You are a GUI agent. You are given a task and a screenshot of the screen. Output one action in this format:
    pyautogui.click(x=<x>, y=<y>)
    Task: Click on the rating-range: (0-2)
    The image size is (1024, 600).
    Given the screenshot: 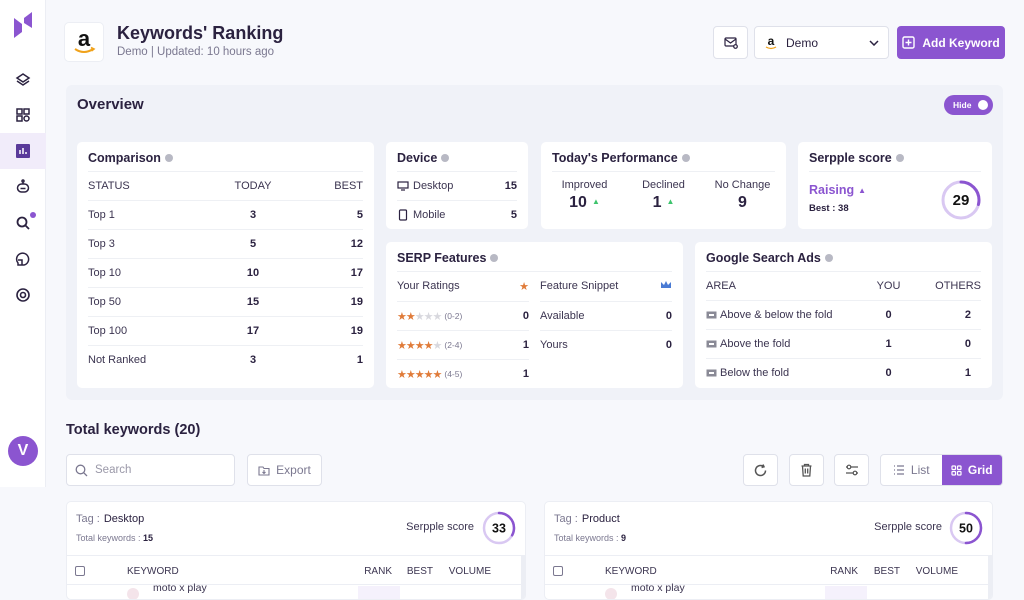 What is the action you would take?
    pyautogui.click(x=453, y=316)
    